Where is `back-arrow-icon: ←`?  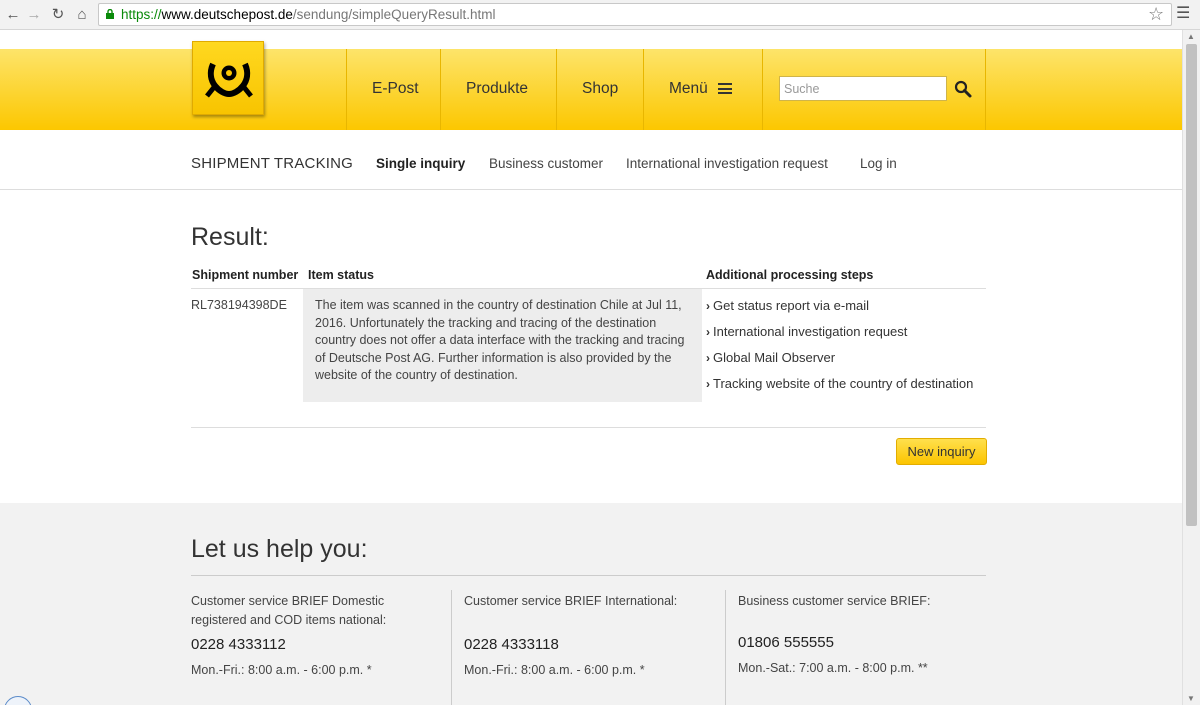
back-arrow-icon: ← is located at coordinates (13, 15).